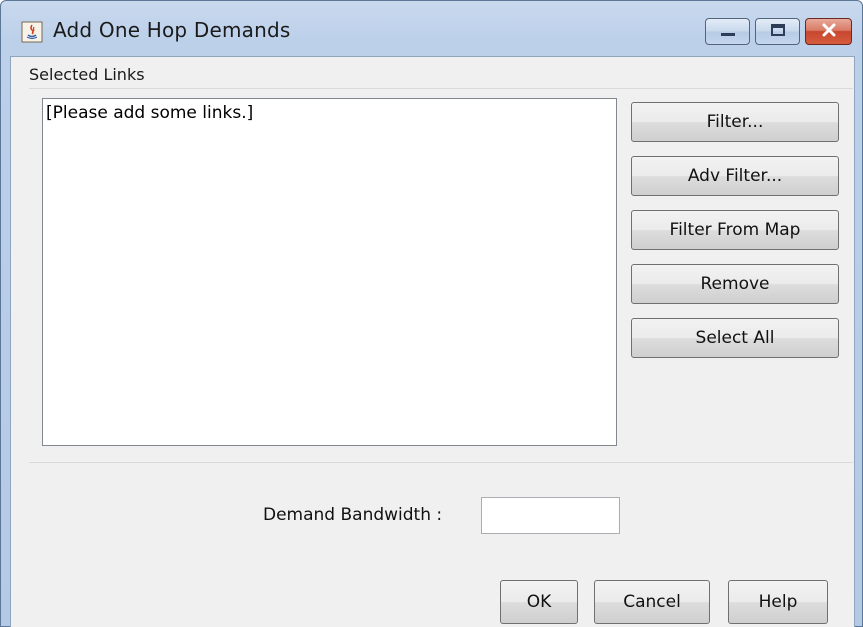 This screenshot has height=627, width=863. I want to click on demand-bandwidth-input, so click(550, 515).